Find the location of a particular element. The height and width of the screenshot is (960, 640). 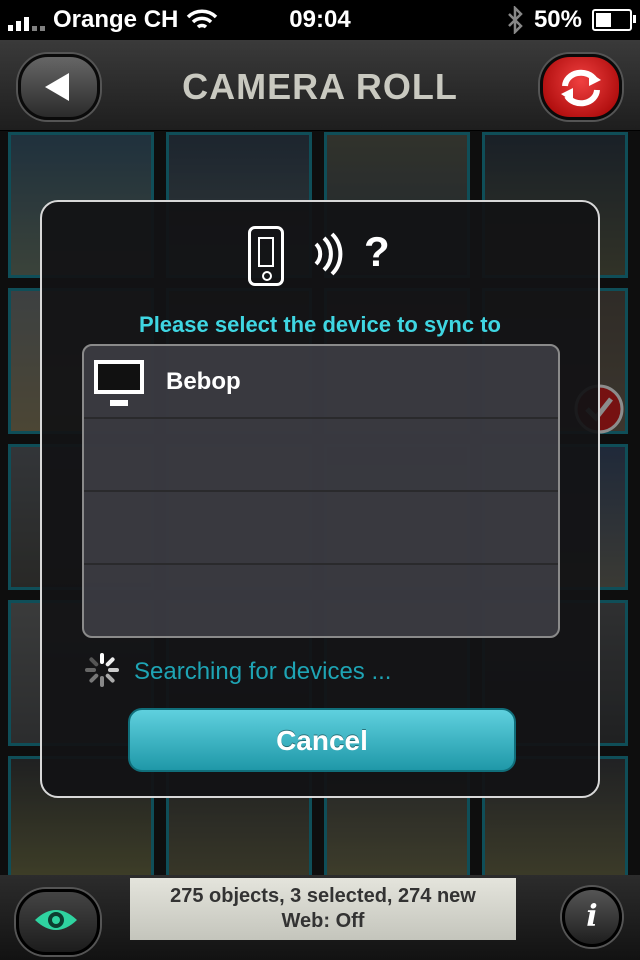

status-objects: 275 objects, 3 selected, 274 new is located at coordinates (323, 896).